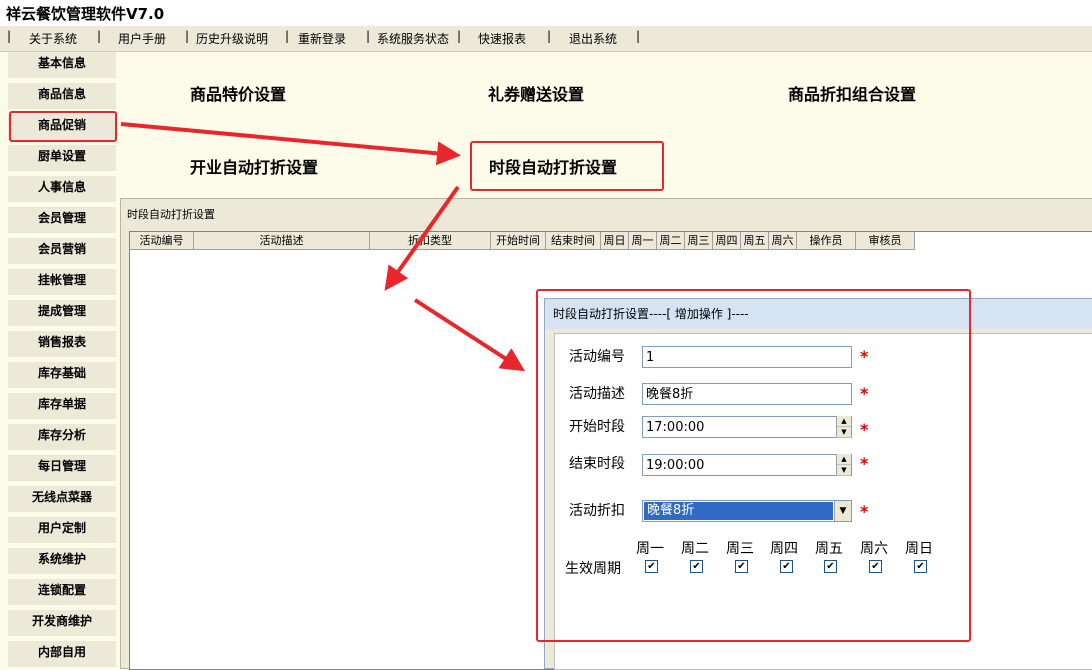 This screenshot has width=1092, height=670. Describe the element at coordinates (469, 335) in the screenshot. I see `arrow-to-dialog` at that location.